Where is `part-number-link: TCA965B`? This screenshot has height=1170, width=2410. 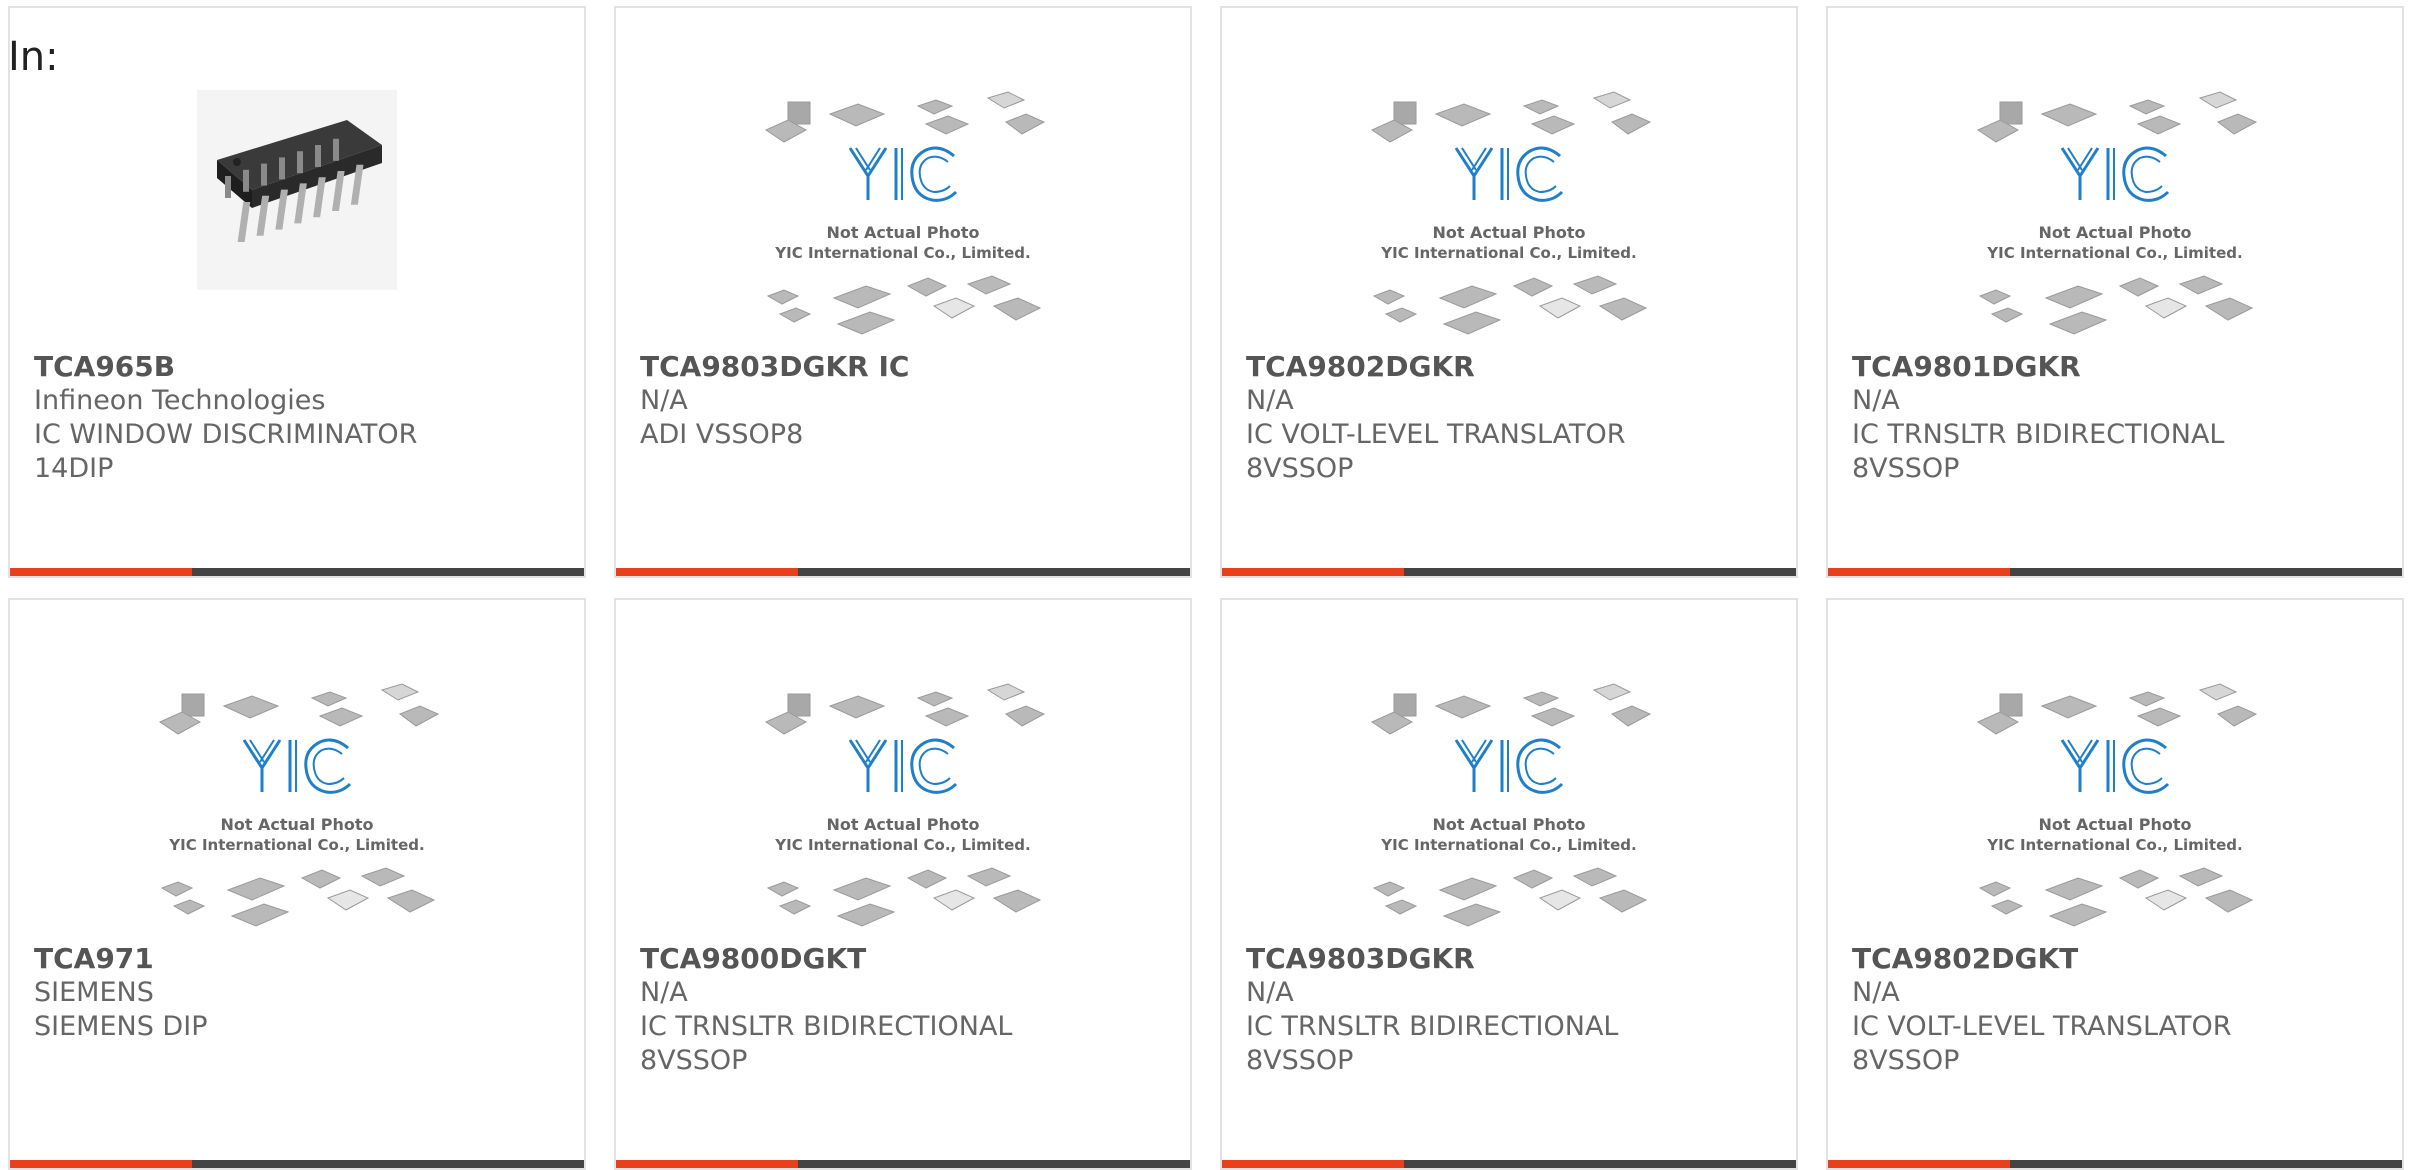 part-number-link: TCA965B is located at coordinates (299, 367).